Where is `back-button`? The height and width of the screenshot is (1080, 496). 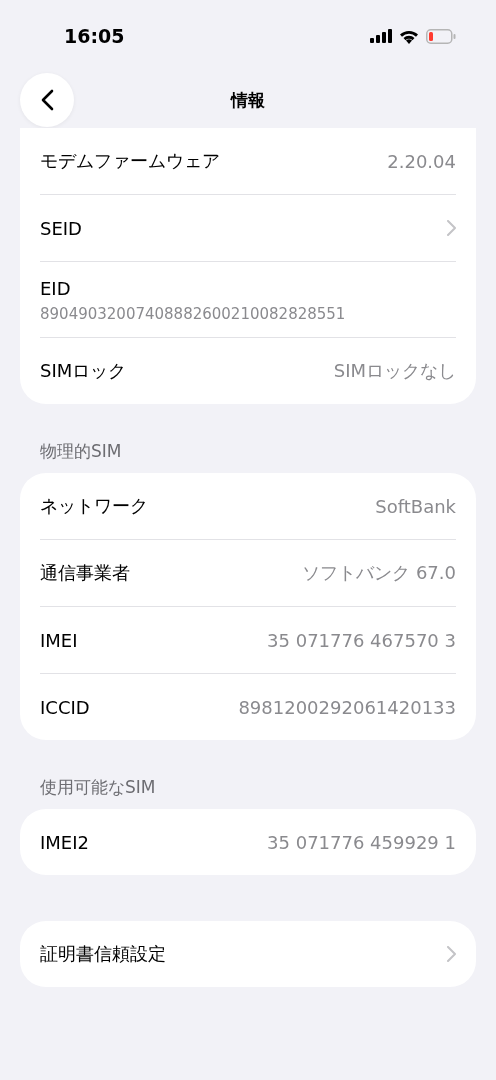
back-button is located at coordinates (47, 100).